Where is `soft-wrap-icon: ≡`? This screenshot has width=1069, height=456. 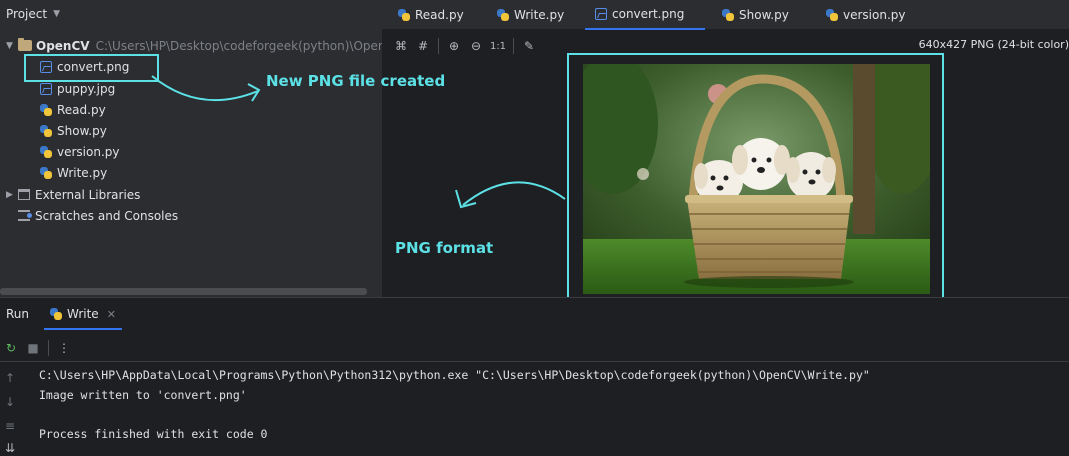 soft-wrap-icon: ≡ is located at coordinates (10, 426).